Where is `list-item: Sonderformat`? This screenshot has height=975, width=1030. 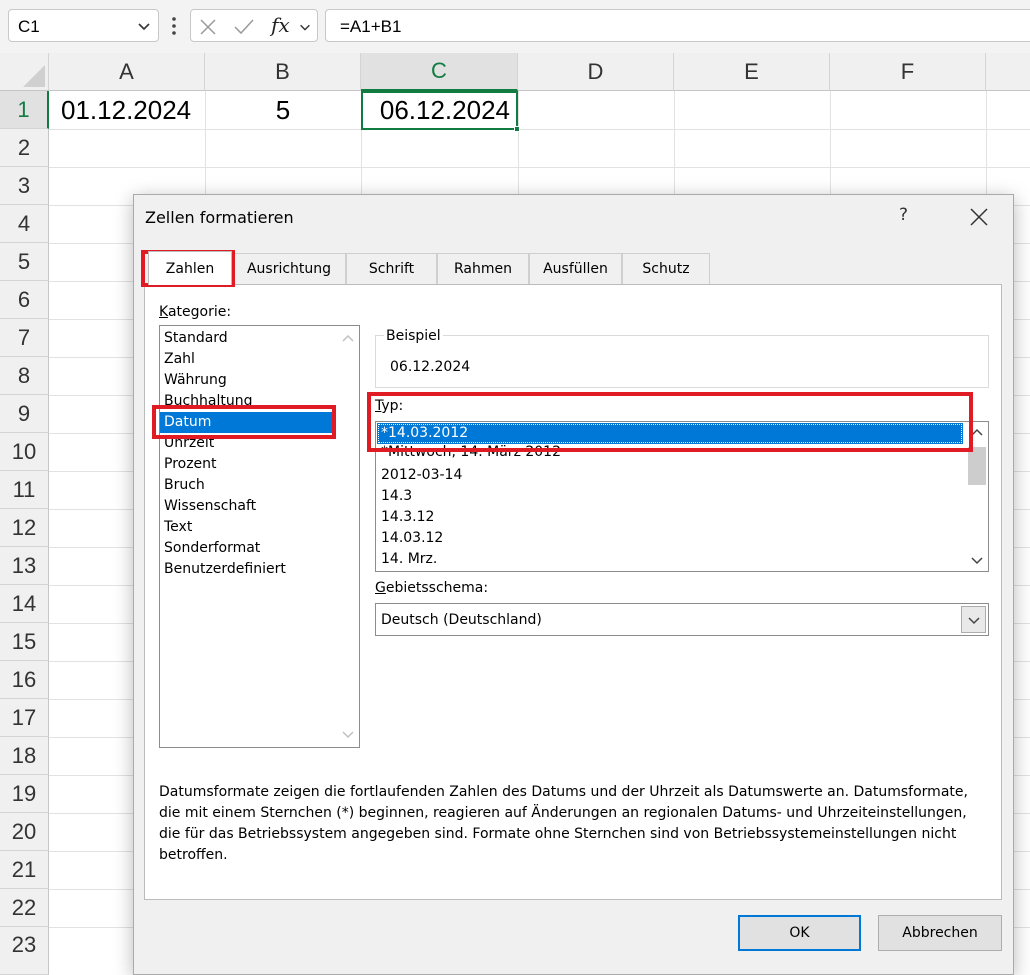 list-item: Sonderformat is located at coordinates (248, 548).